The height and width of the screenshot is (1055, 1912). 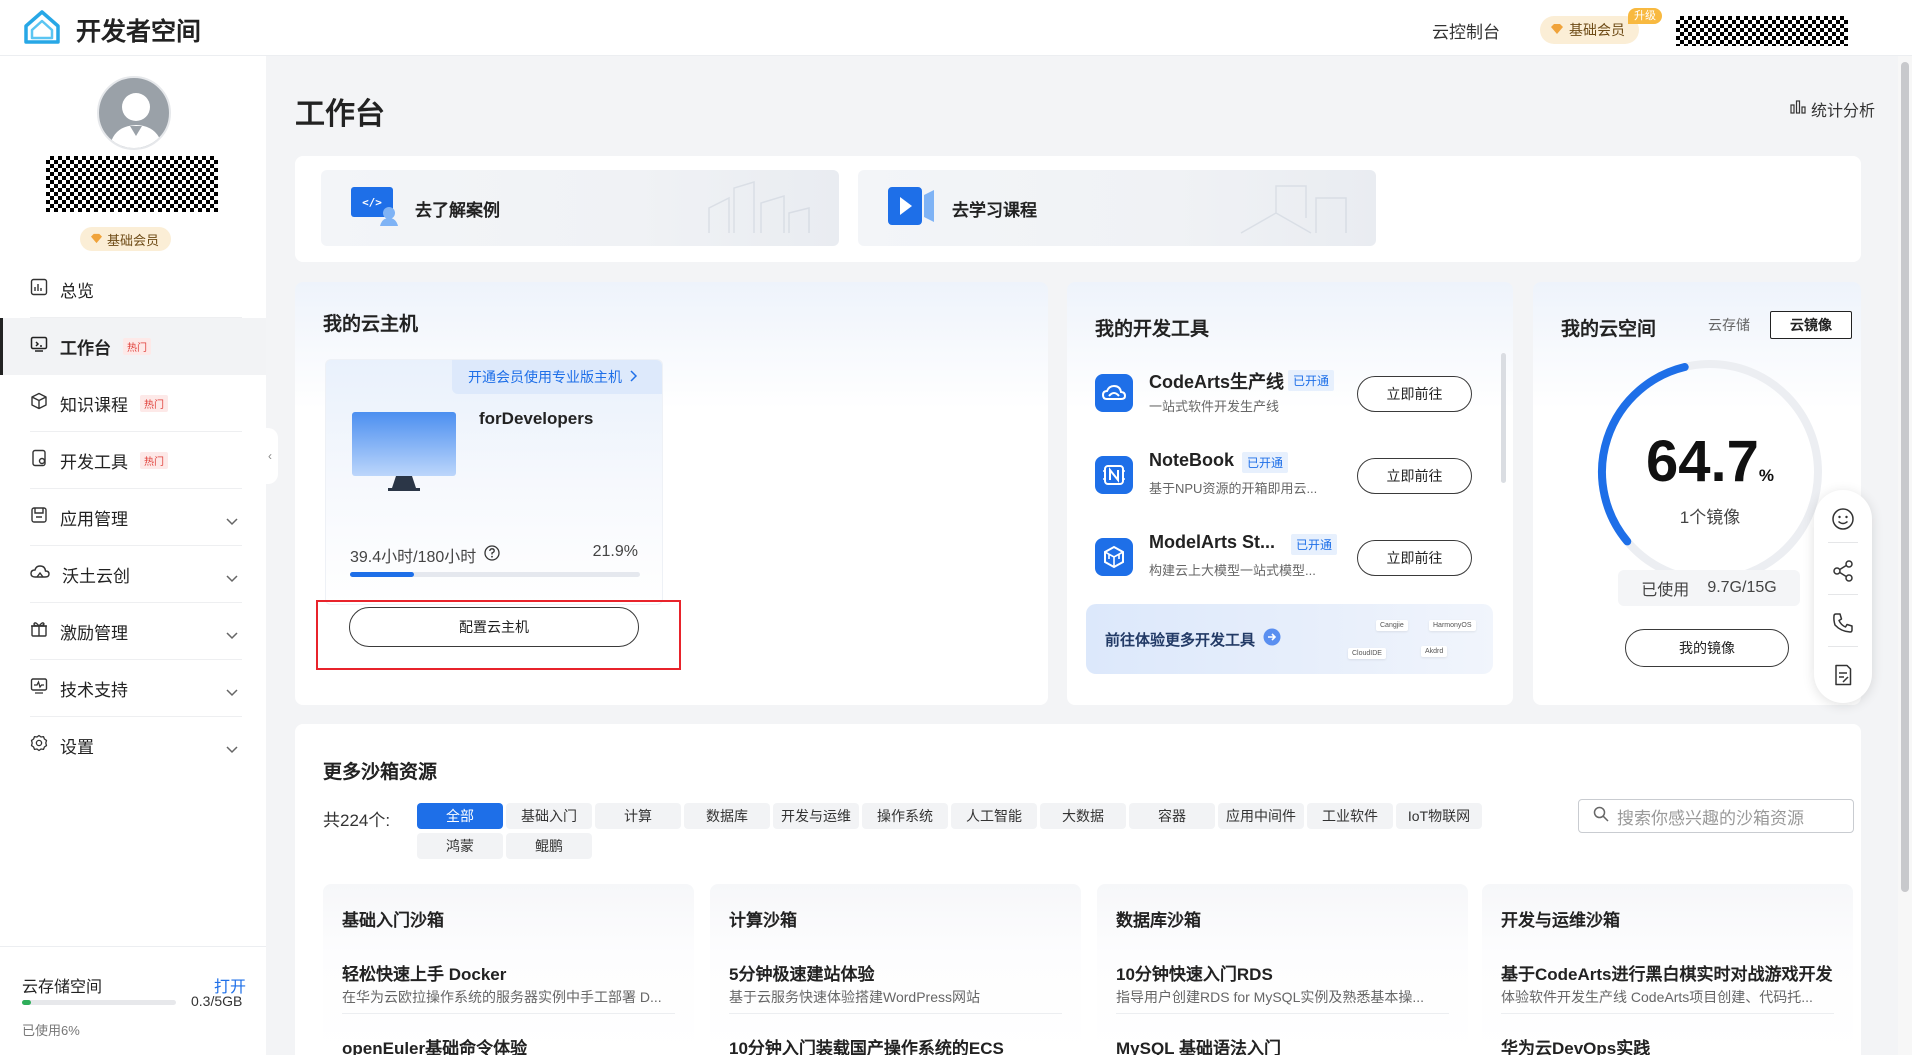 I want to click on sandbox-item-title: 10分钟快速入门RDS, so click(x=1288, y=972).